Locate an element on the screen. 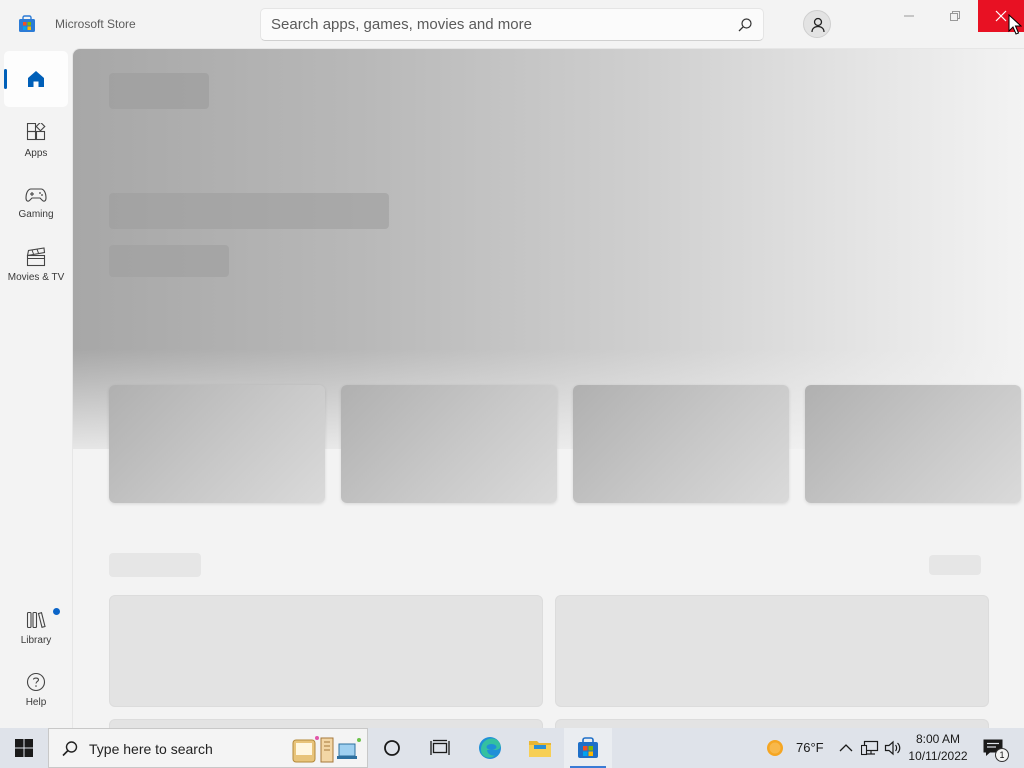 Image resolution: width=1024 pixels, height=768 pixels. taskbar-clock: 8:00 AM 10/11/2022 is located at coordinates (938, 748).